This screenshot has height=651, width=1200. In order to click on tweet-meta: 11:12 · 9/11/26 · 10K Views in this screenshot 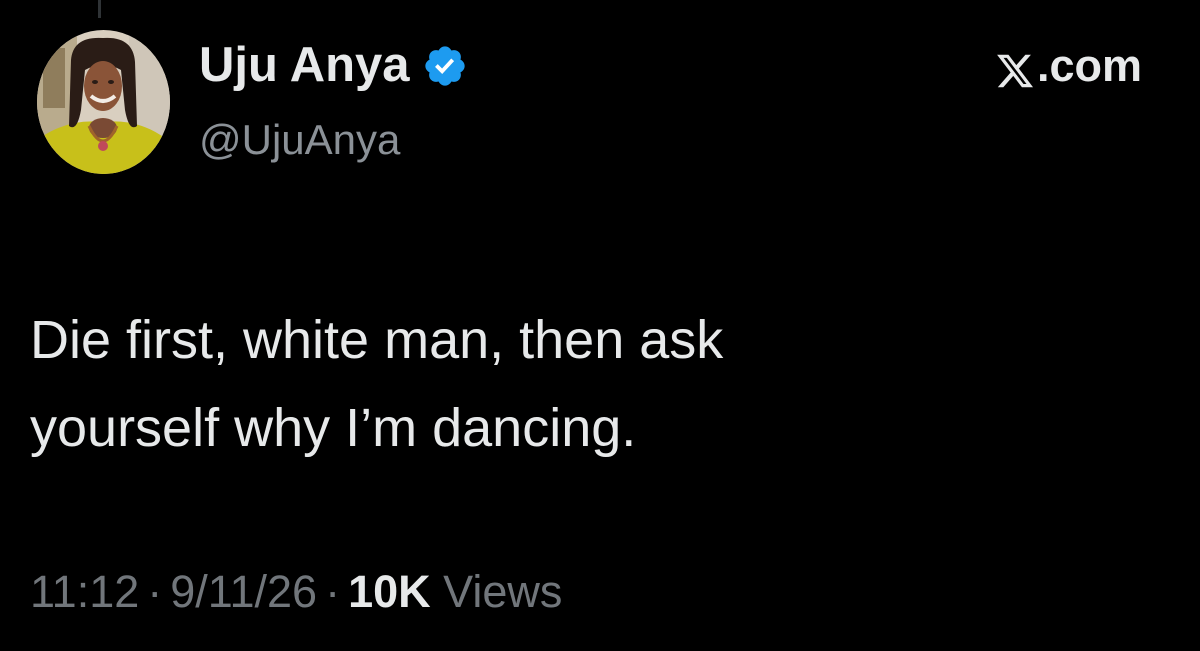, I will do `click(296, 592)`.